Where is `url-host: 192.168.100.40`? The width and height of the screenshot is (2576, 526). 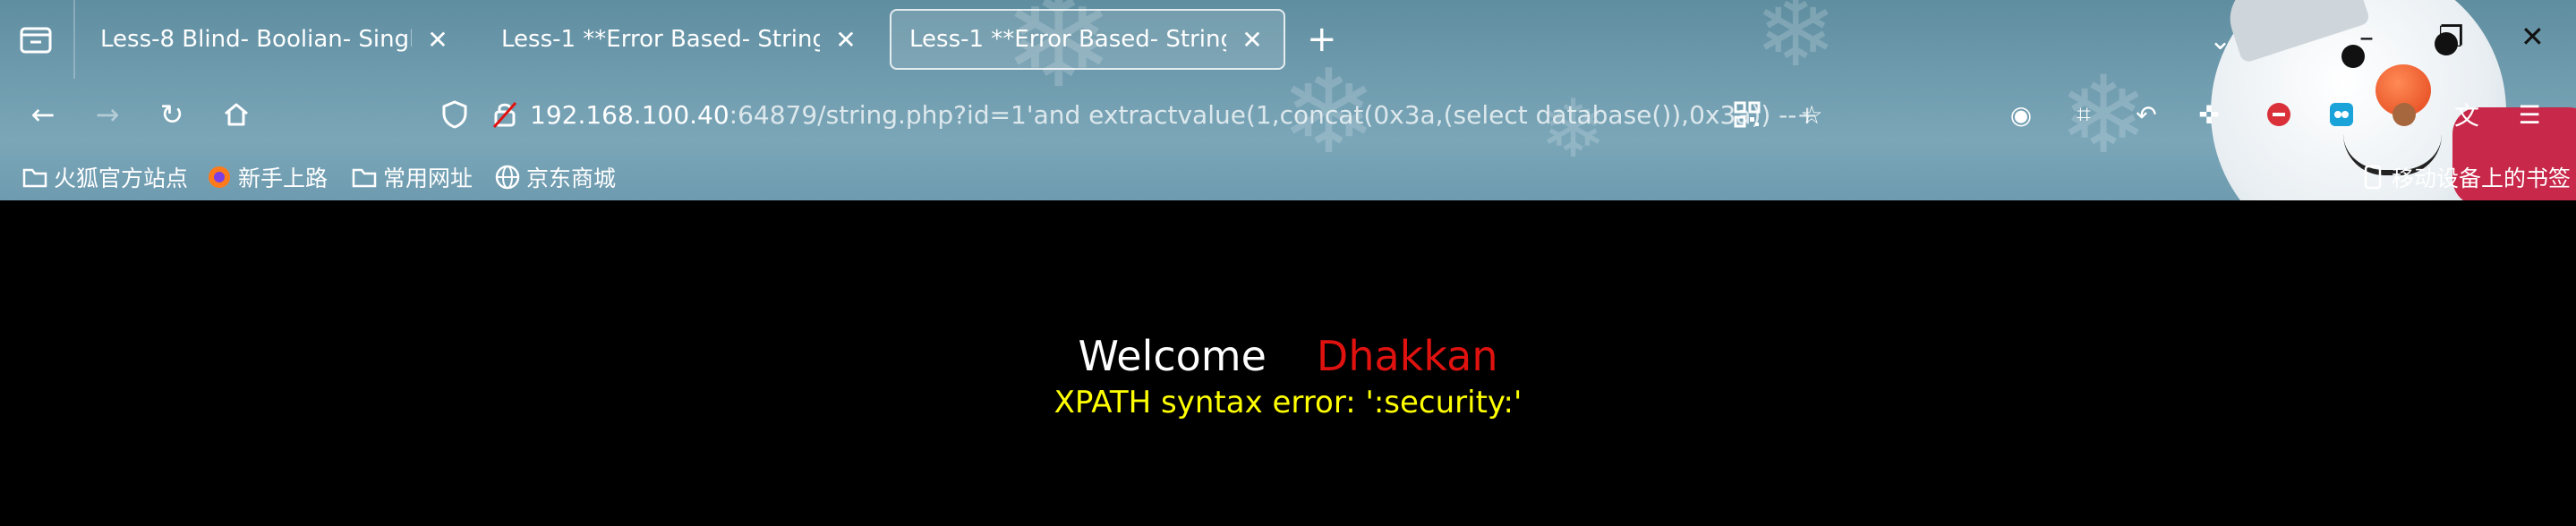 url-host: 192.168.100.40 is located at coordinates (629, 114).